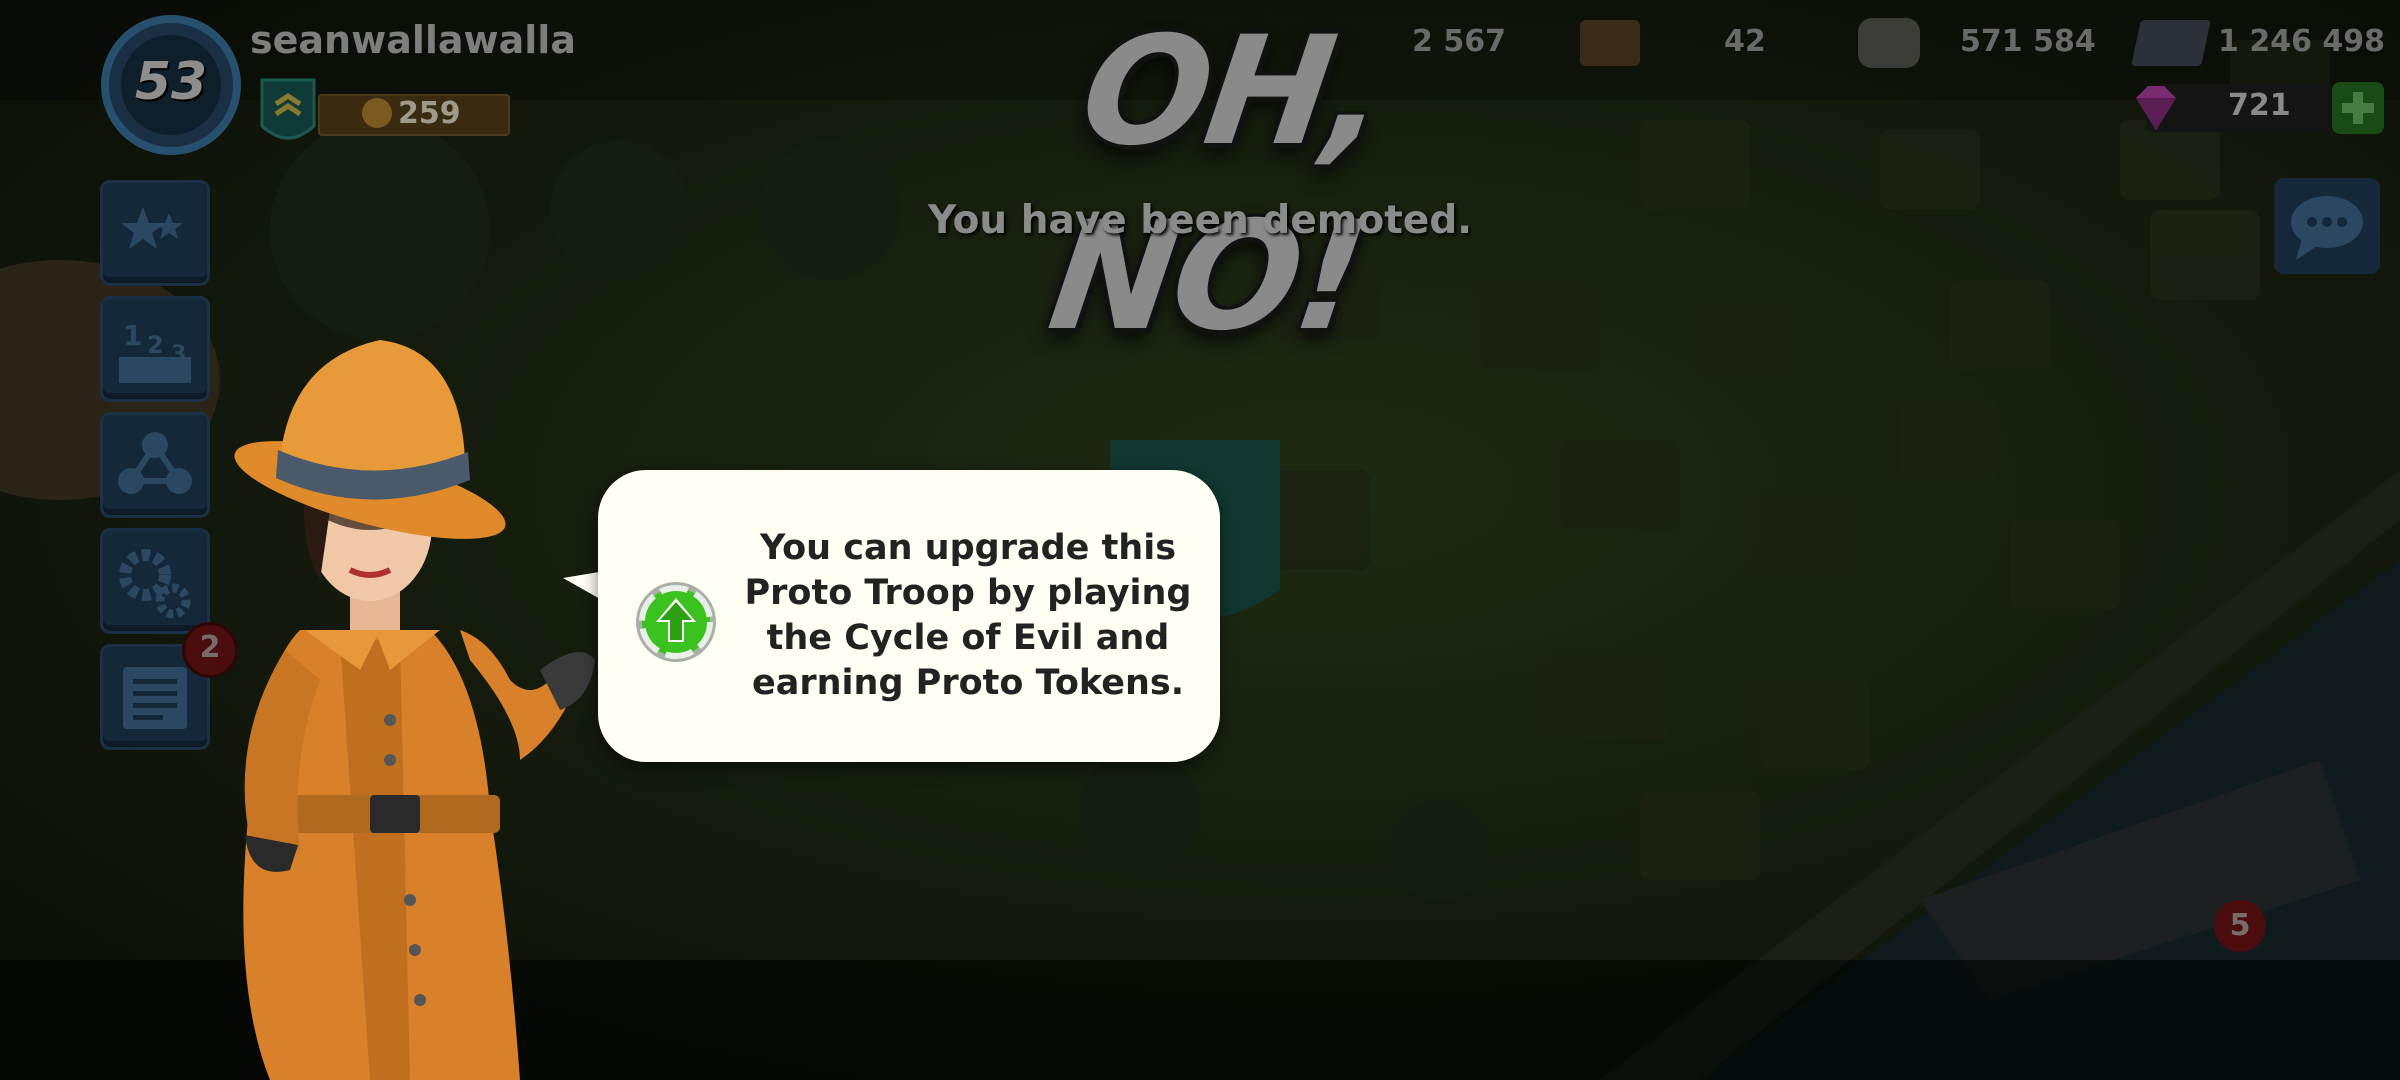 This screenshot has width=2400, height=1080. I want to click on victory-points-icon, so click(377, 113).